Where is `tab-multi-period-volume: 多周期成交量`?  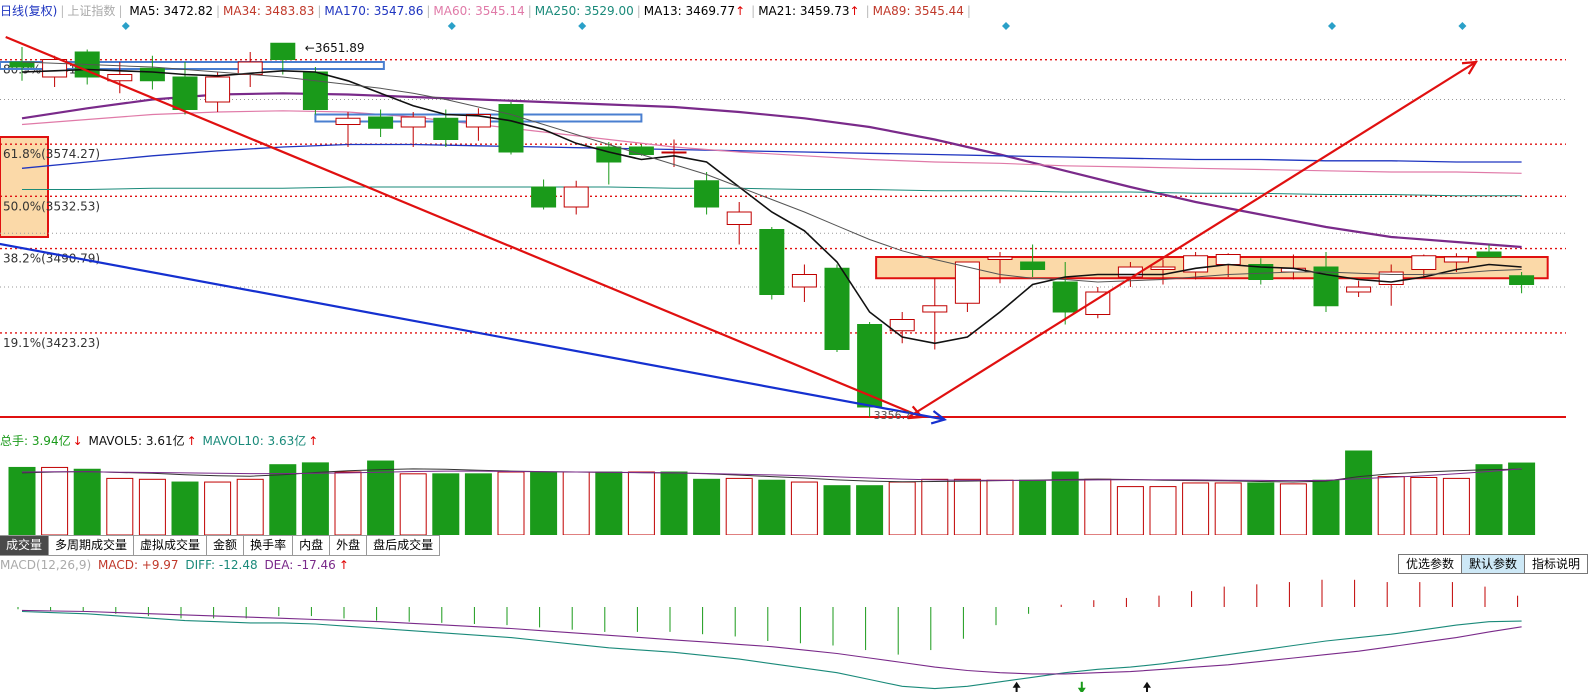
tab-multi-period-volume: 多周期成交量 is located at coordinates (92, 545).